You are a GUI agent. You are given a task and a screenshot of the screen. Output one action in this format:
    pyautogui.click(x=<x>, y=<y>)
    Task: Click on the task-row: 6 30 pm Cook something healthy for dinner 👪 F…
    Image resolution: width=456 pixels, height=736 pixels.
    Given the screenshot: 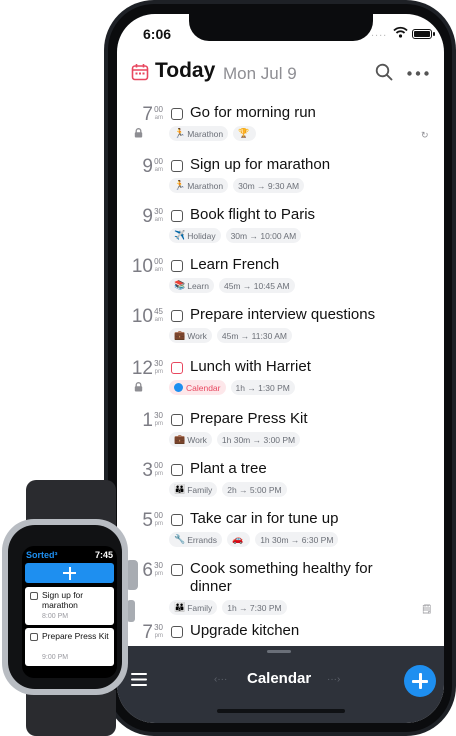 What is the action you would take?
    pyautogui.click(x=280, y=586)
    